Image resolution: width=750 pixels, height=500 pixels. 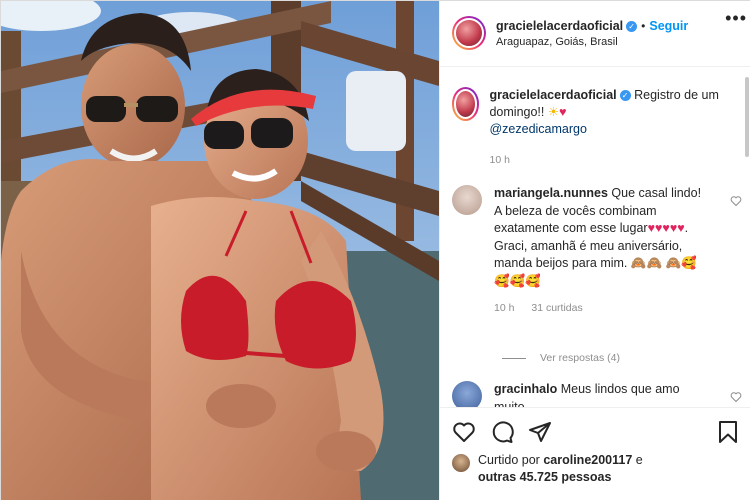 What do you see at coordinates (552, 95) in the screenshot?
I see `caption-username: gracielelacerdaoficial` at bounding box center [552, 95].